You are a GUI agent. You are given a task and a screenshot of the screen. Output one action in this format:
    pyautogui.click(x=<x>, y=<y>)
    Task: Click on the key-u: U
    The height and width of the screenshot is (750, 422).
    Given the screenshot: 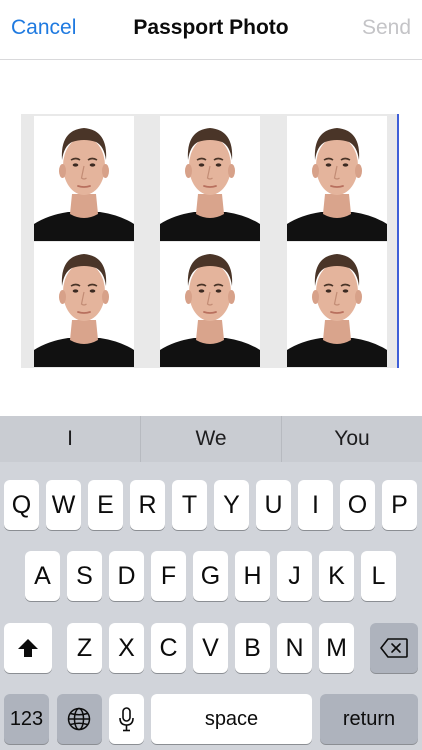 What is the action you would take?
    pyautogui.click(x=273, y=505)
    